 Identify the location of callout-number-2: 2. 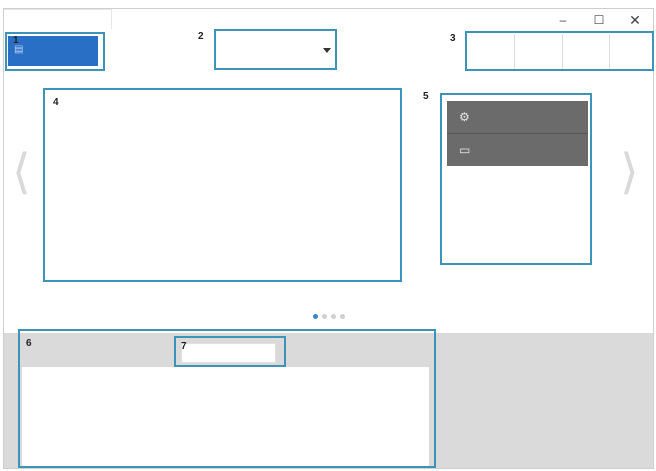
(201, 36).